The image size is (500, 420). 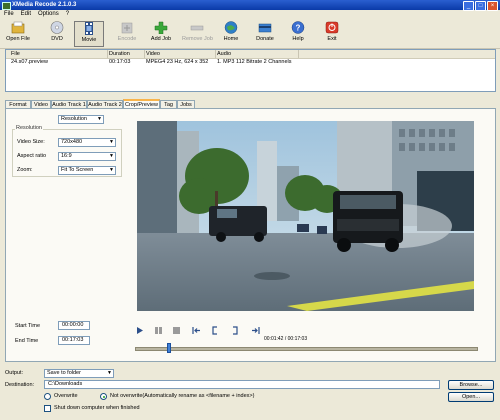 I want to click on start-time-label: Start Time, so click(x=28, y=326).